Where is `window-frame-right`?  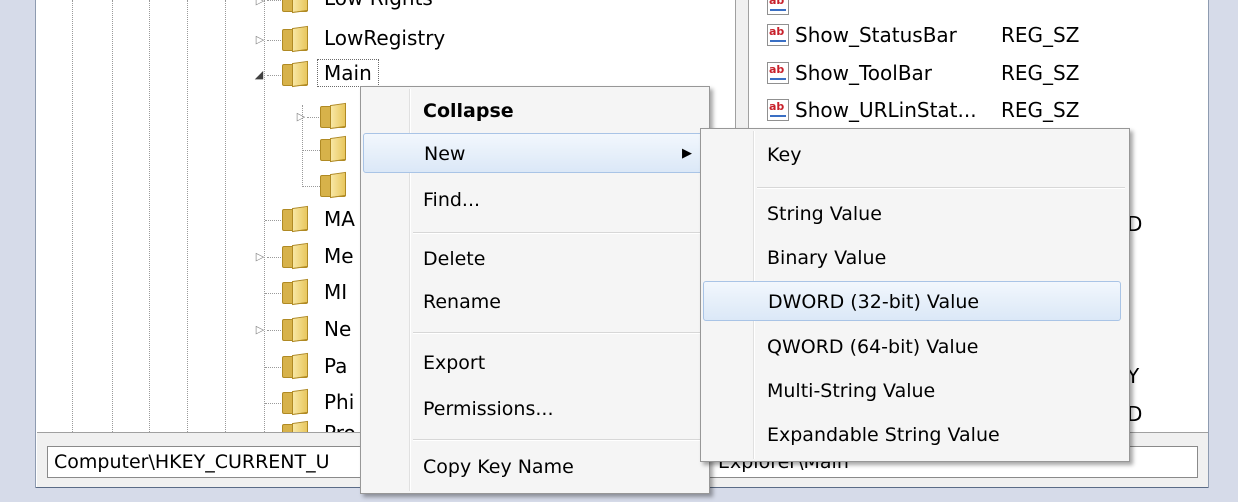
window-frame-right is located at coordinates (1223, 251).